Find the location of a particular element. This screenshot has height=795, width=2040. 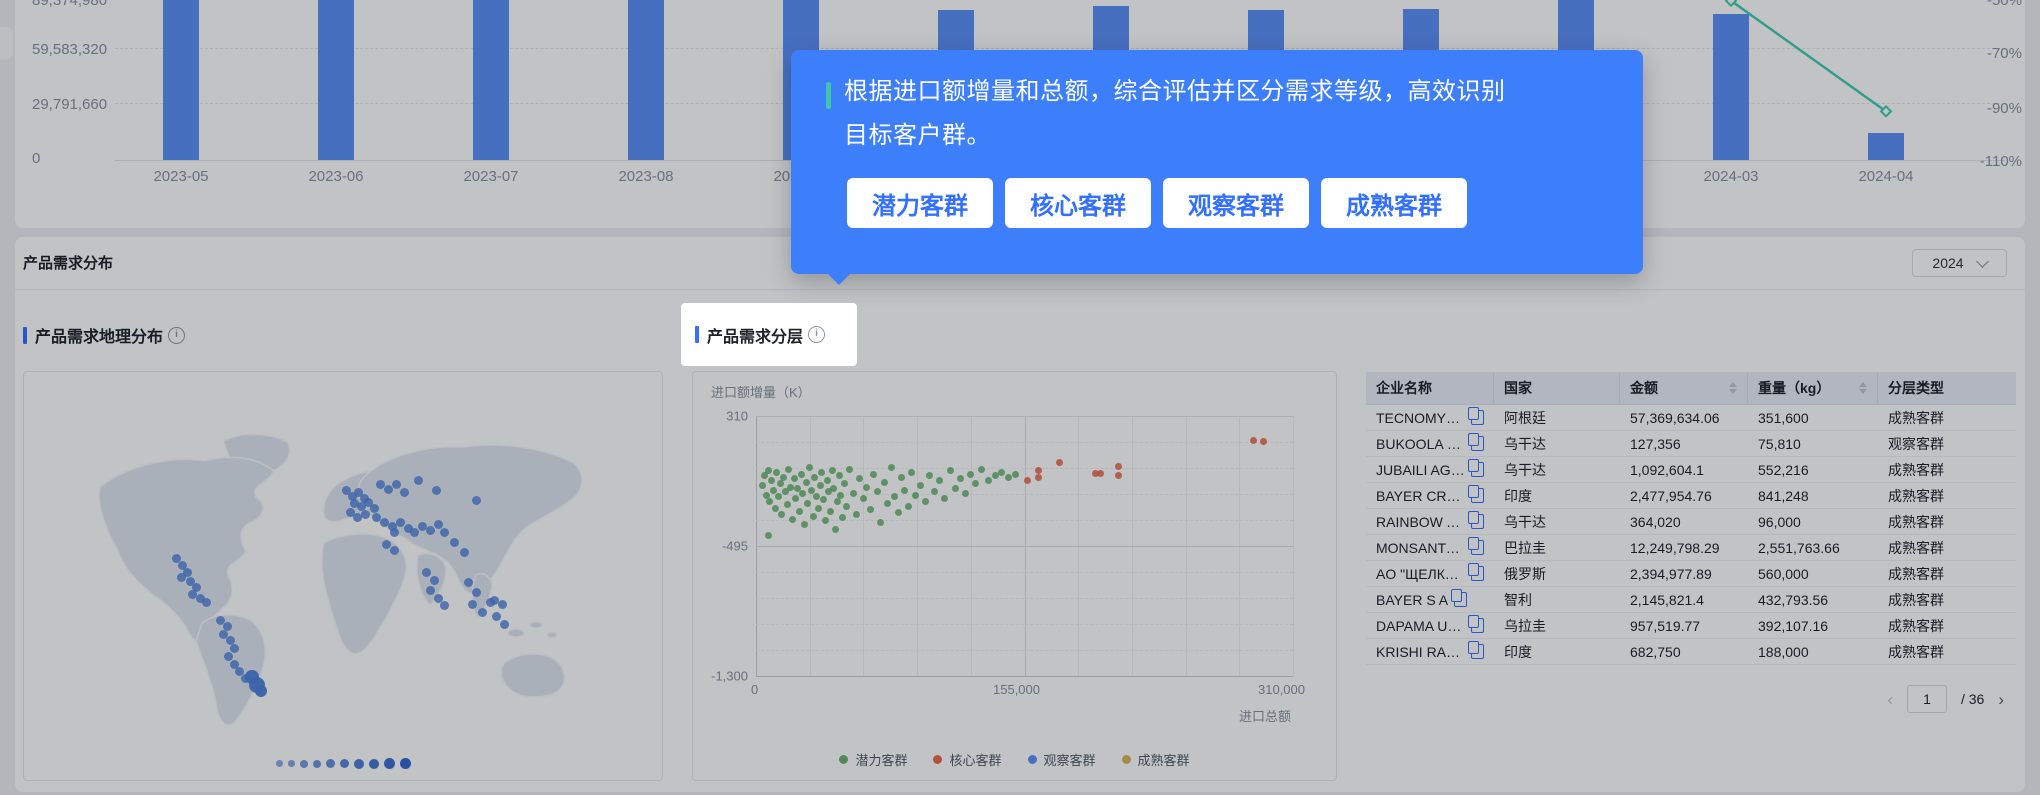

segment-button-观察客群: 观察客群 is located at coordinates (1236, 203).